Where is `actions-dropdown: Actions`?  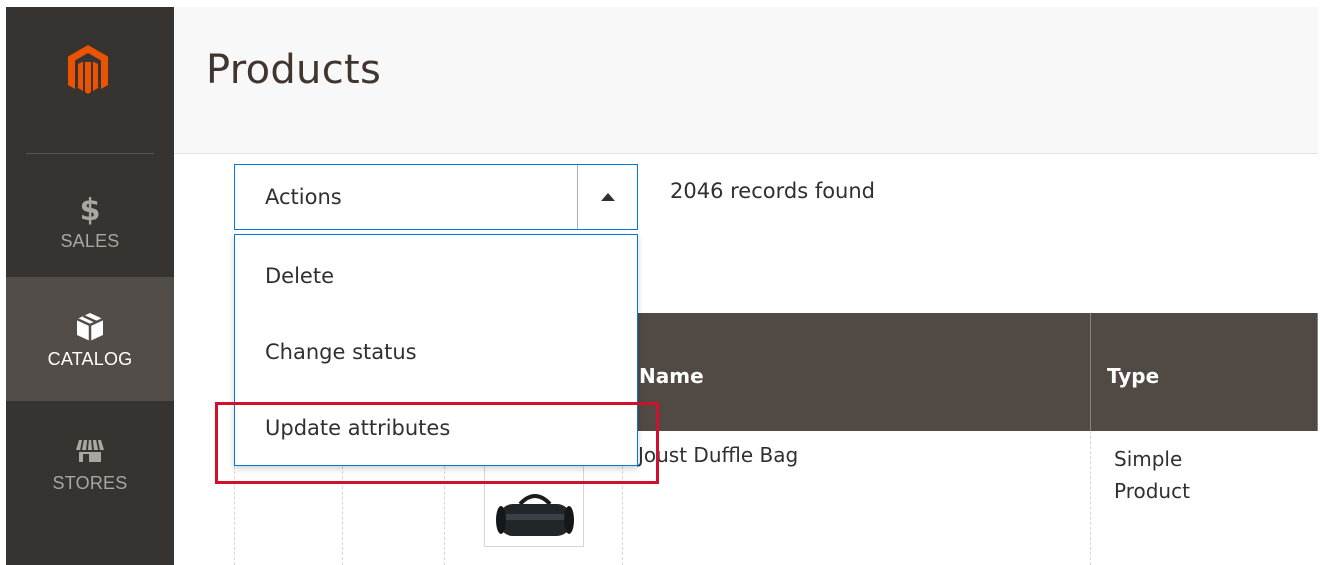
actions-dropdown: Actions is located at coordinates (436, 197).